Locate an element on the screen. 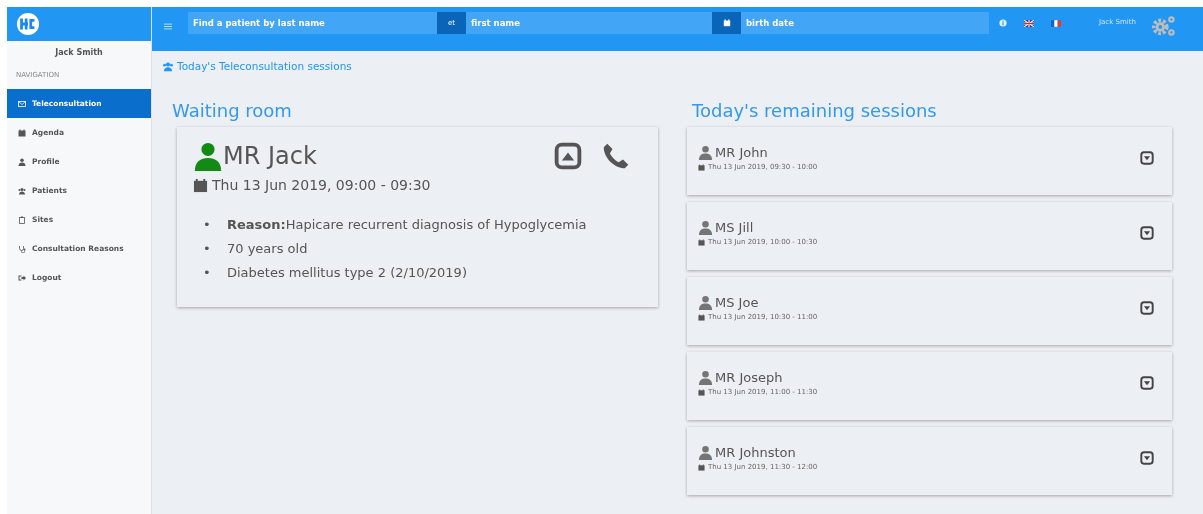  patient-detail: Diabetes mellitus type 2 (2/10/2019) is located at coordinates (347, 272).